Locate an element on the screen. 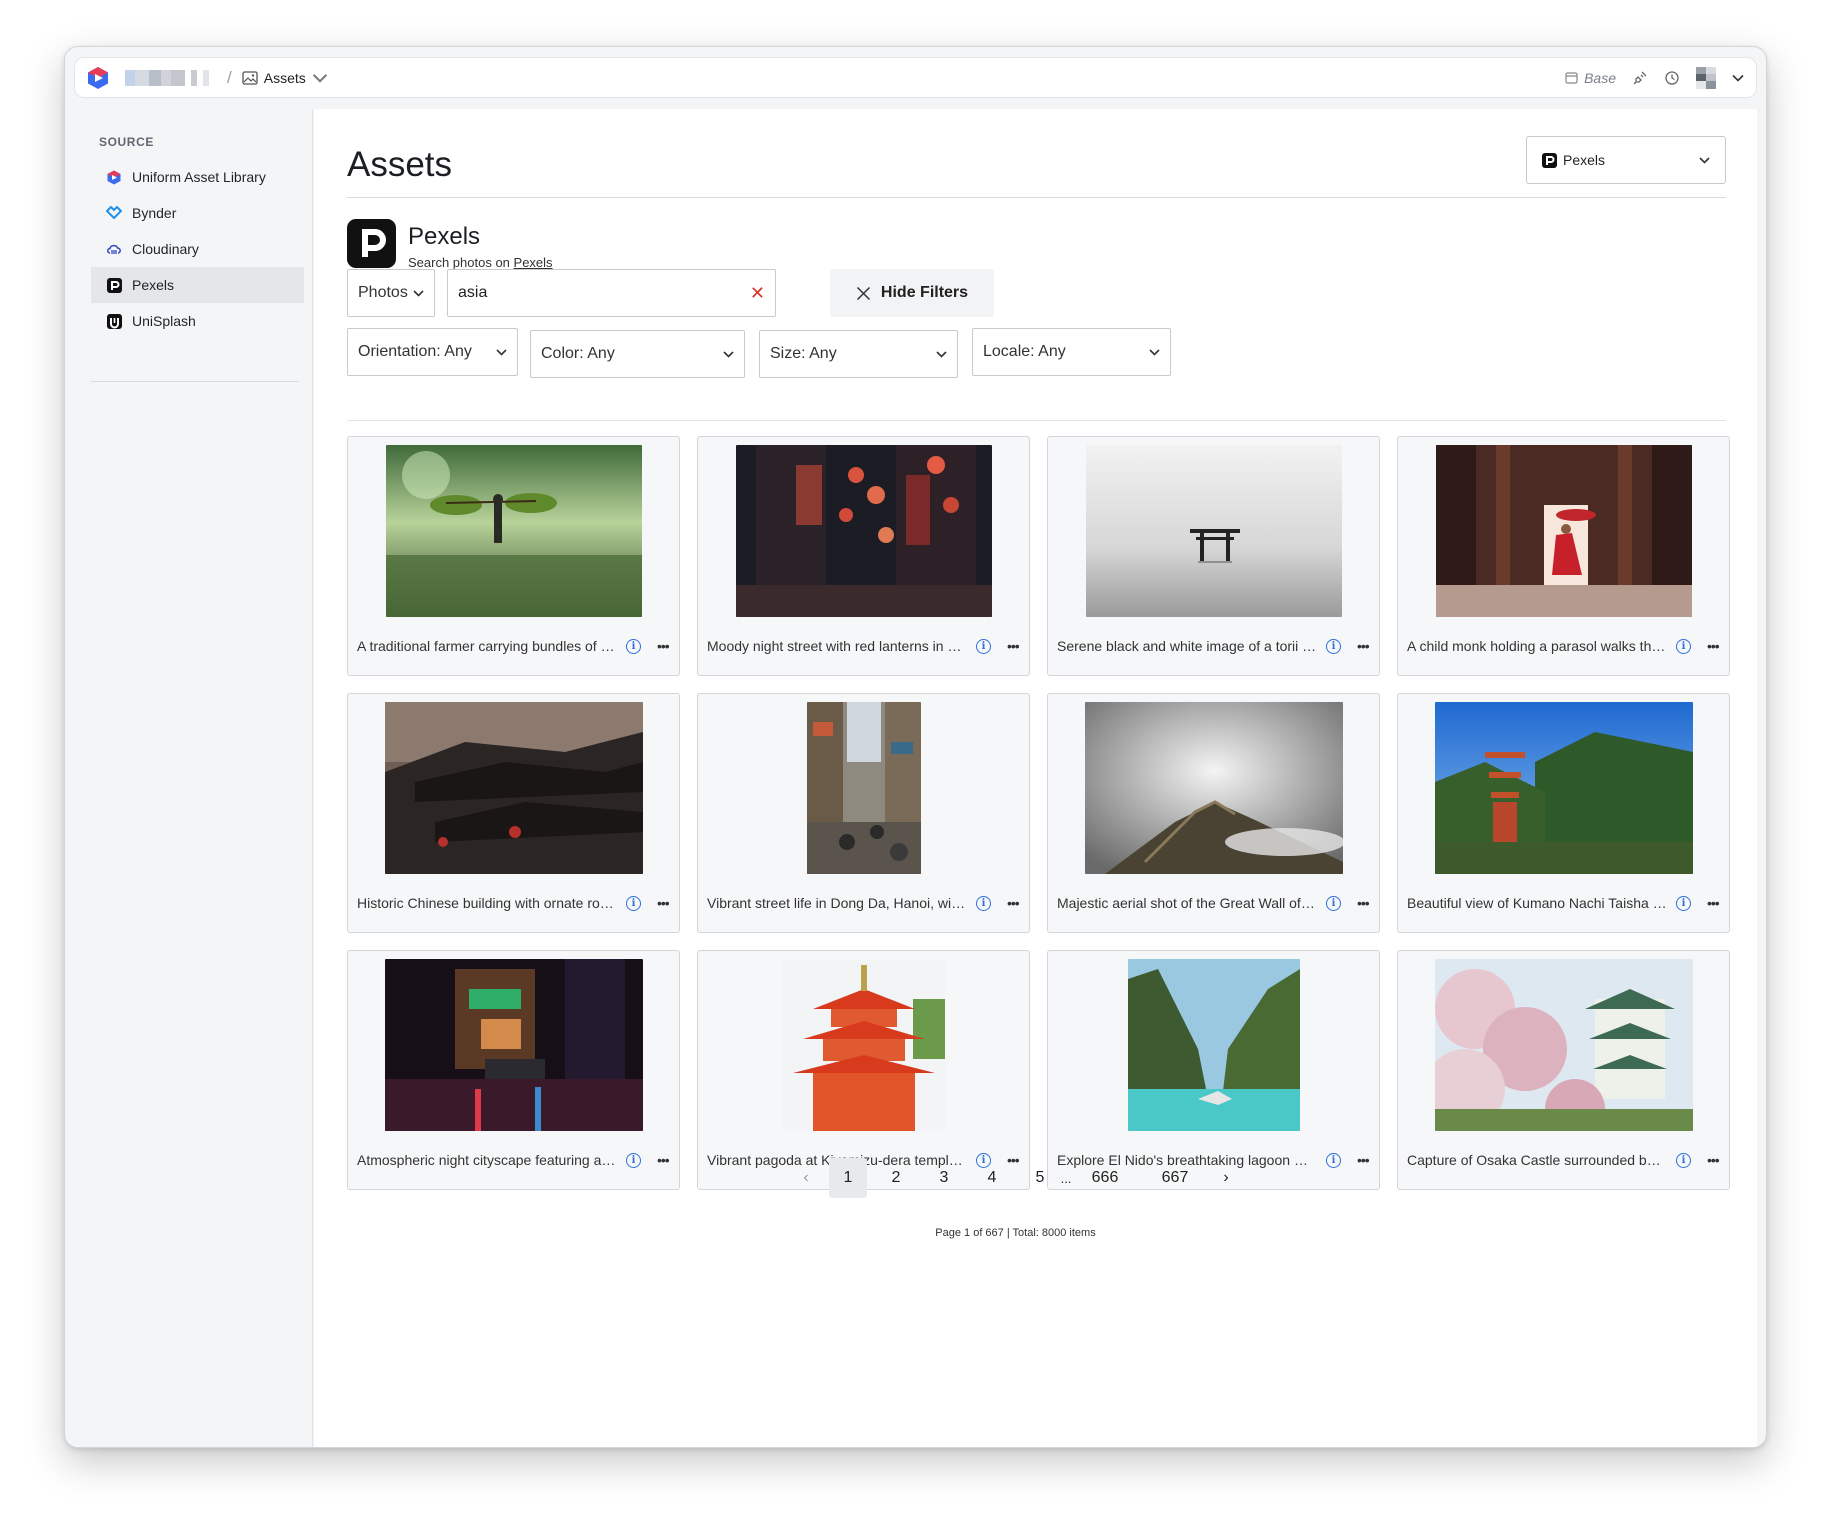  locale-filter-value: Locale: Any is located at coordinates (1024, 351).